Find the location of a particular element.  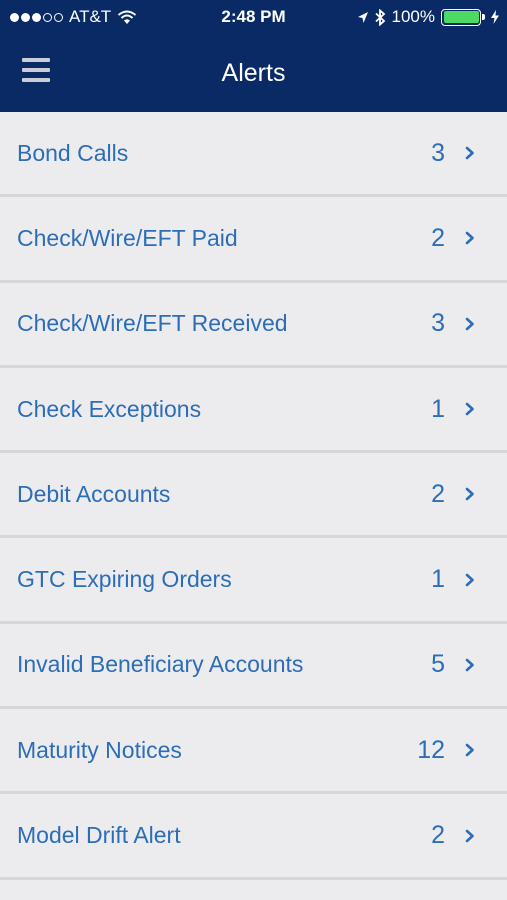

signal-strength-icon is located at coordinates (36, 17).